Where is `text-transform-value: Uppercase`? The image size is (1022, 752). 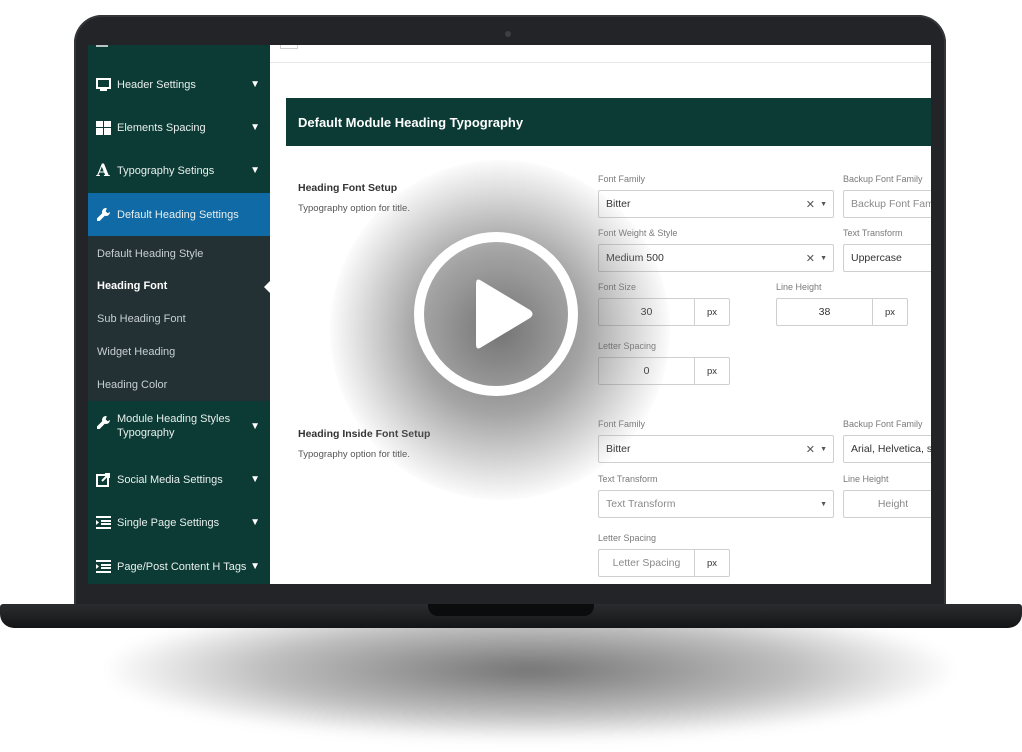 text-transform-value: Uppercase is located at coordinates (876, 258).